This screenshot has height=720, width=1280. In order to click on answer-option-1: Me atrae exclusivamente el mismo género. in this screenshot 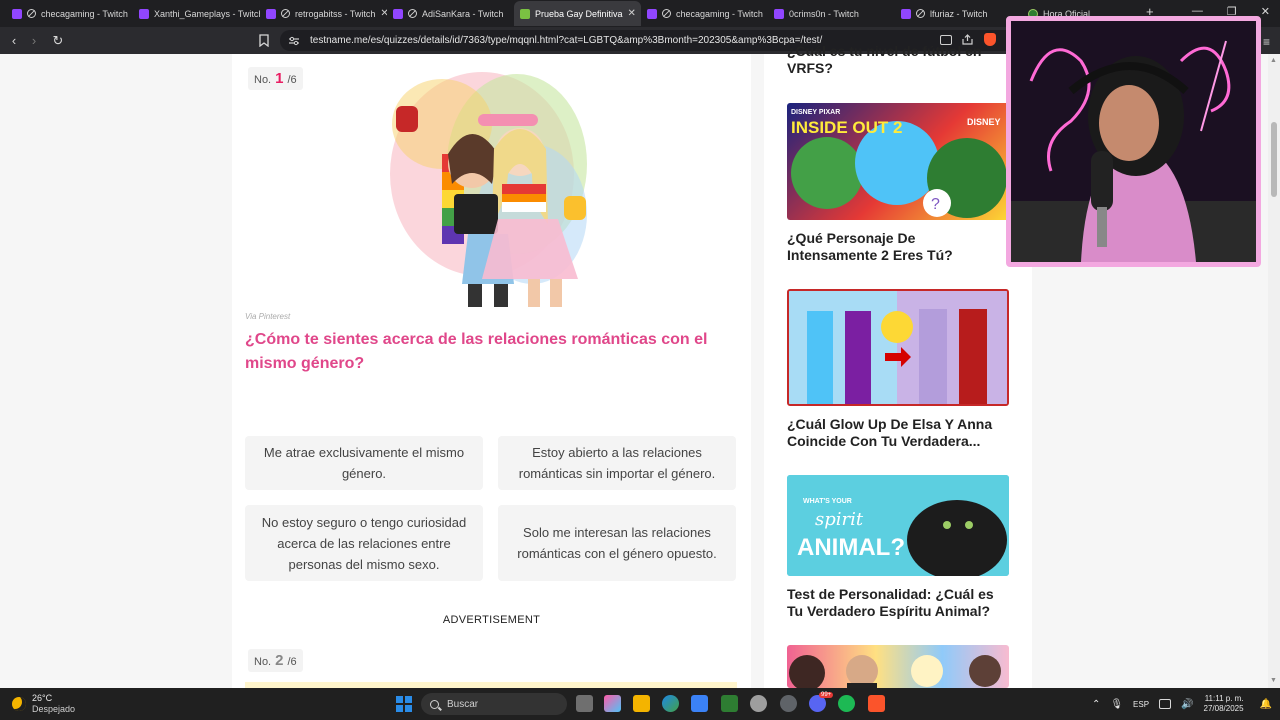, I will do `click(364, 463)`.